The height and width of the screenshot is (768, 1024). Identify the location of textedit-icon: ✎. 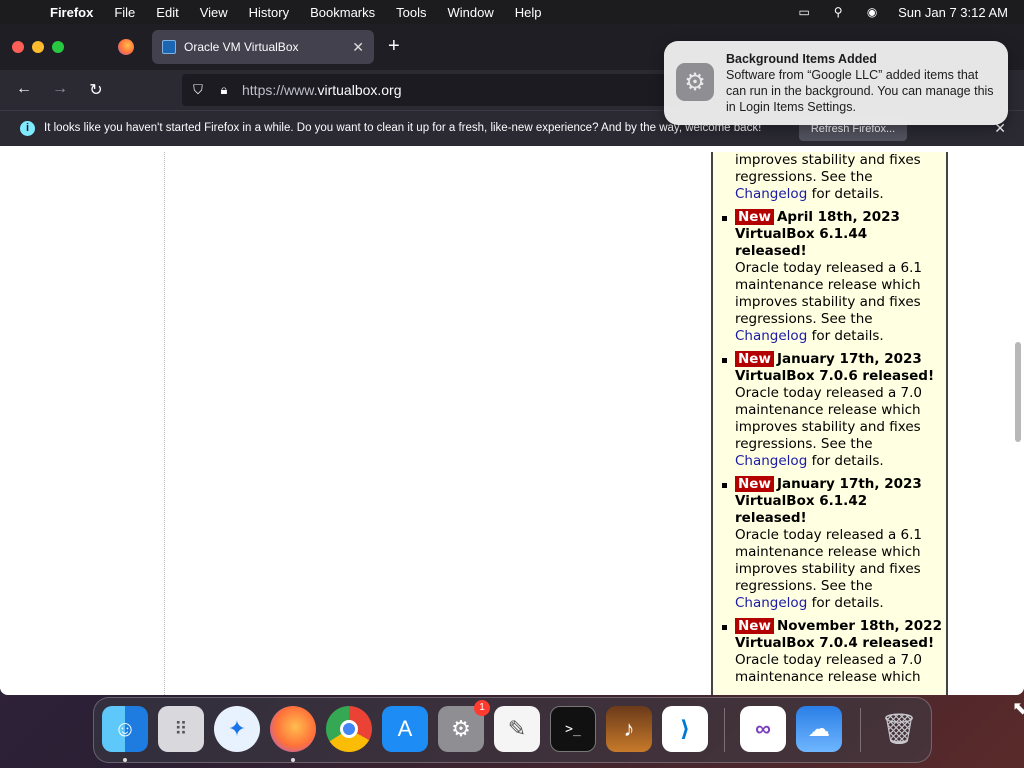
(517, 729).